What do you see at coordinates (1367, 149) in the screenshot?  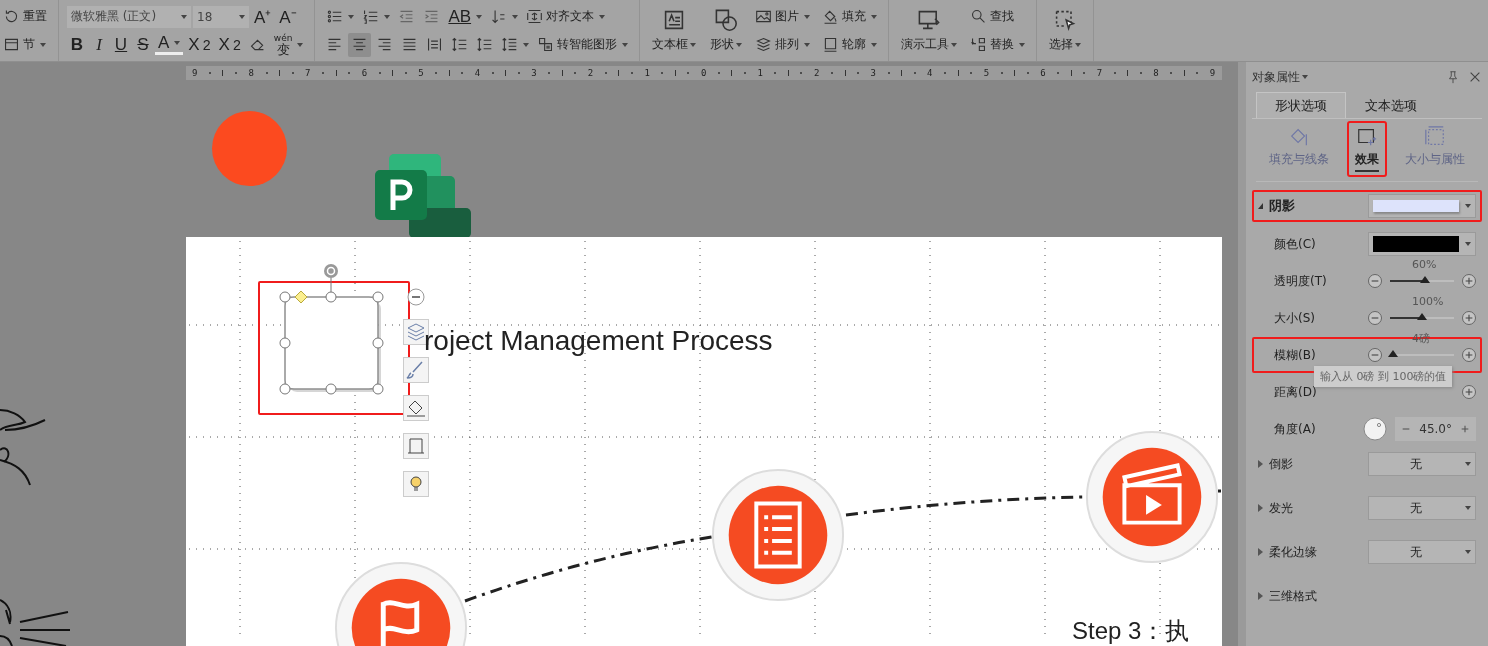 I see `subtab: 效果` at bounding box center [1367, 149].